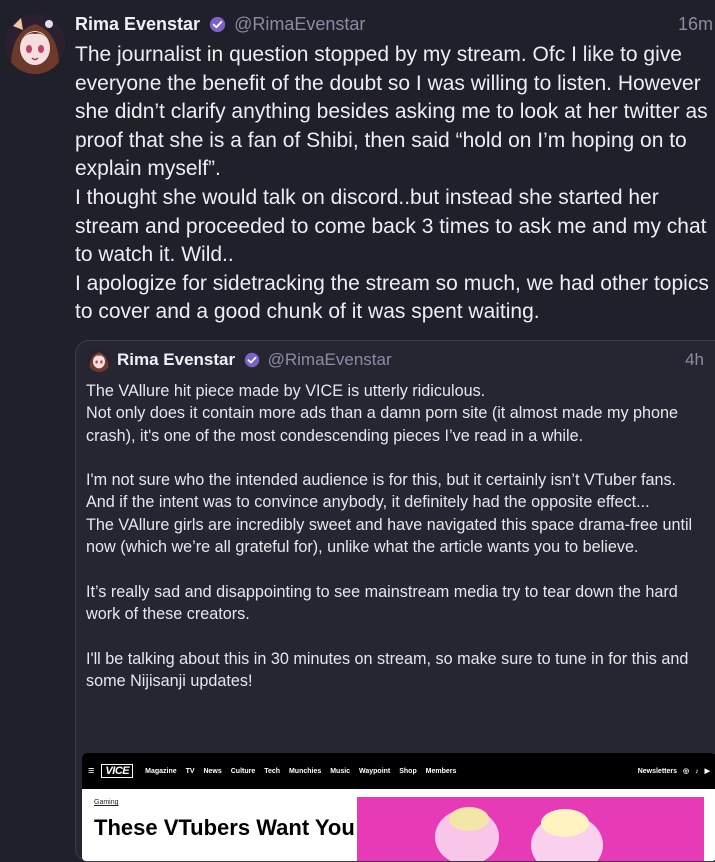 This screenshot has width=715, height=862. Describe the element at coordinates (272, 771) in the screenshot. I see `vice-nav-item: Tech` at that location.